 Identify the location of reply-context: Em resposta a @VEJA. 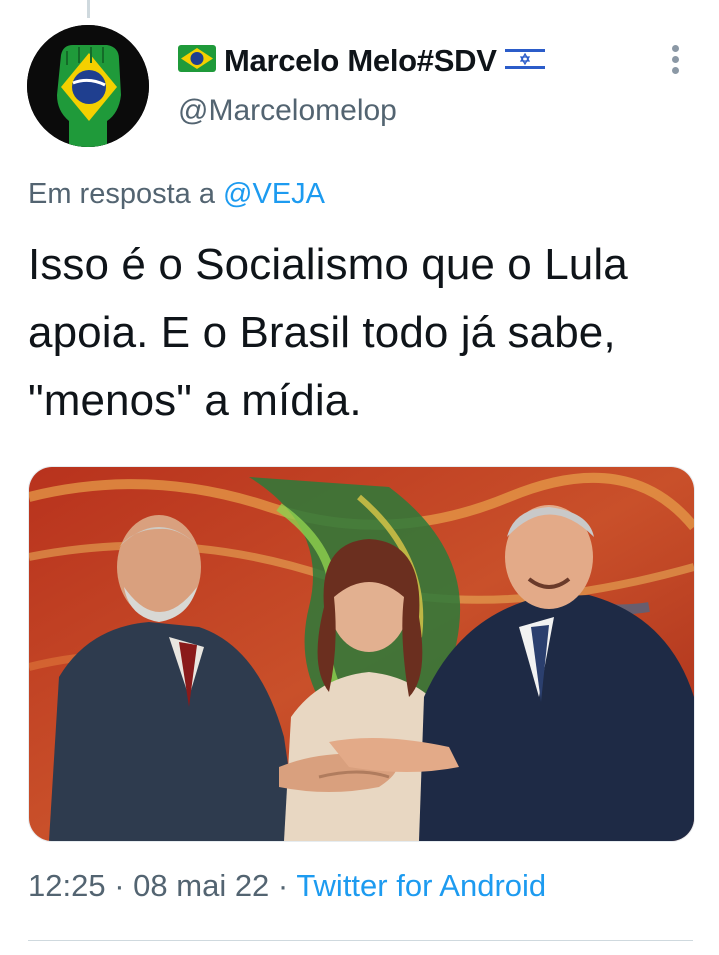
(176, 194).